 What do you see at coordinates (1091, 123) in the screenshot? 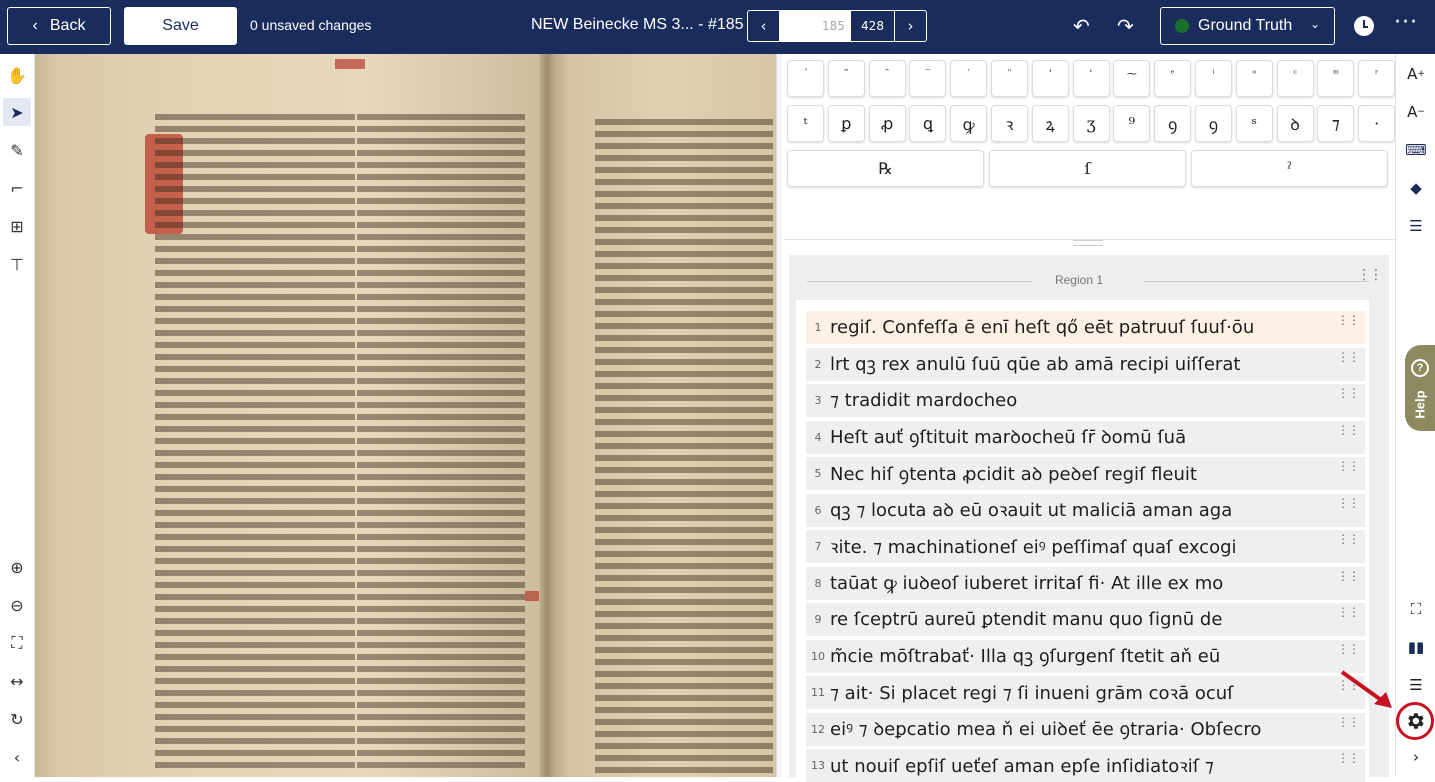
I see `keyboard-key: ʒ` at bounding box center [1091, 123].